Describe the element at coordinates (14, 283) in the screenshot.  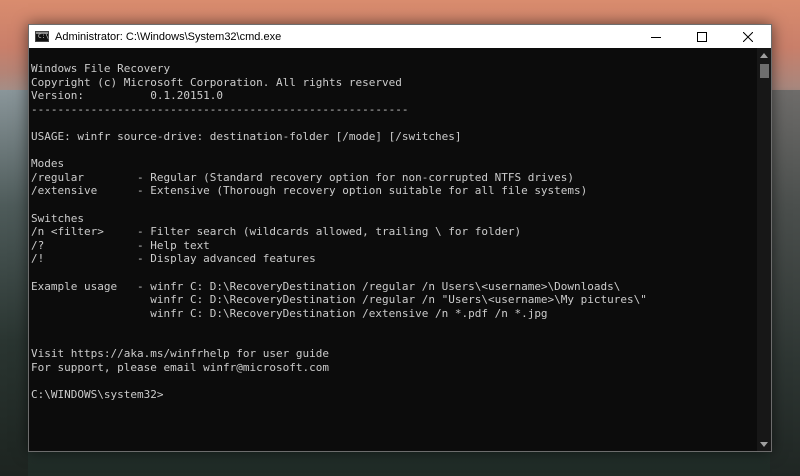
I see `desktop-wallpaper-left` at that location.